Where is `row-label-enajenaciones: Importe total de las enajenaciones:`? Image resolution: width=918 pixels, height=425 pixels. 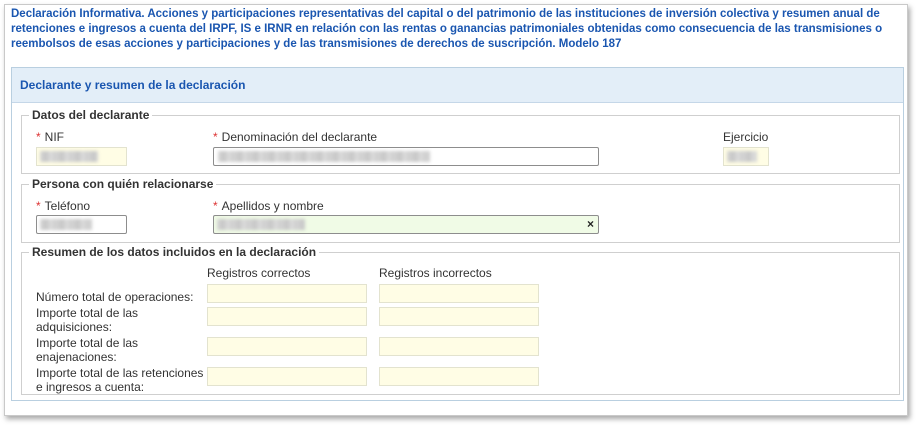
row-label-enajenaciones: Importe total de las enajenaciones: is located at coordinates (87, 350).